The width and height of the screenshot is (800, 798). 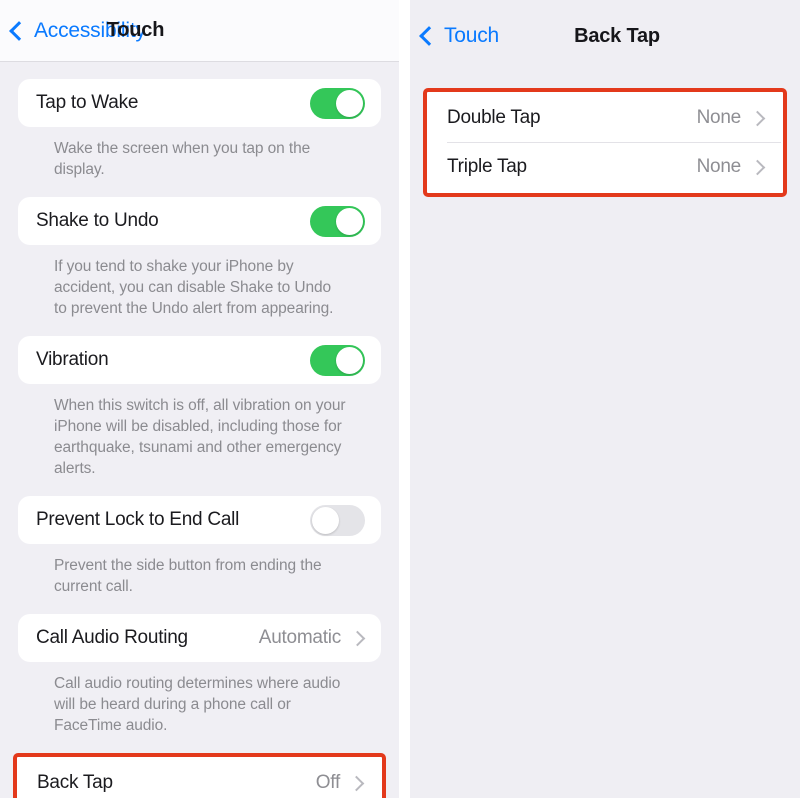 I want to click on back-button-label: Touch, so click(x=472, y=35).